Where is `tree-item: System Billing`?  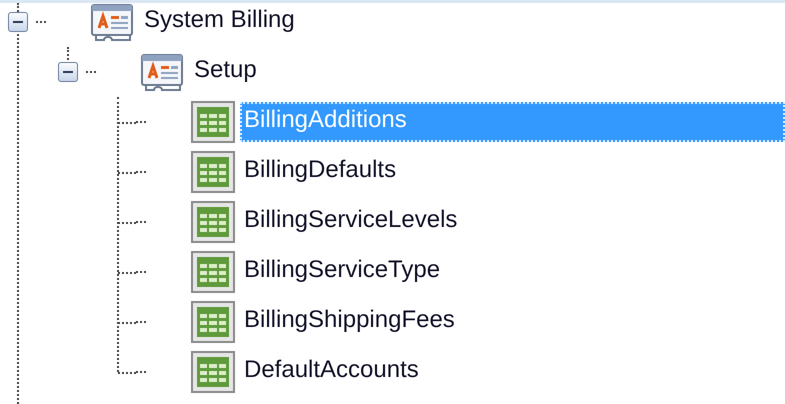
tree-item: System Billing is located at coordinates (462, 22).